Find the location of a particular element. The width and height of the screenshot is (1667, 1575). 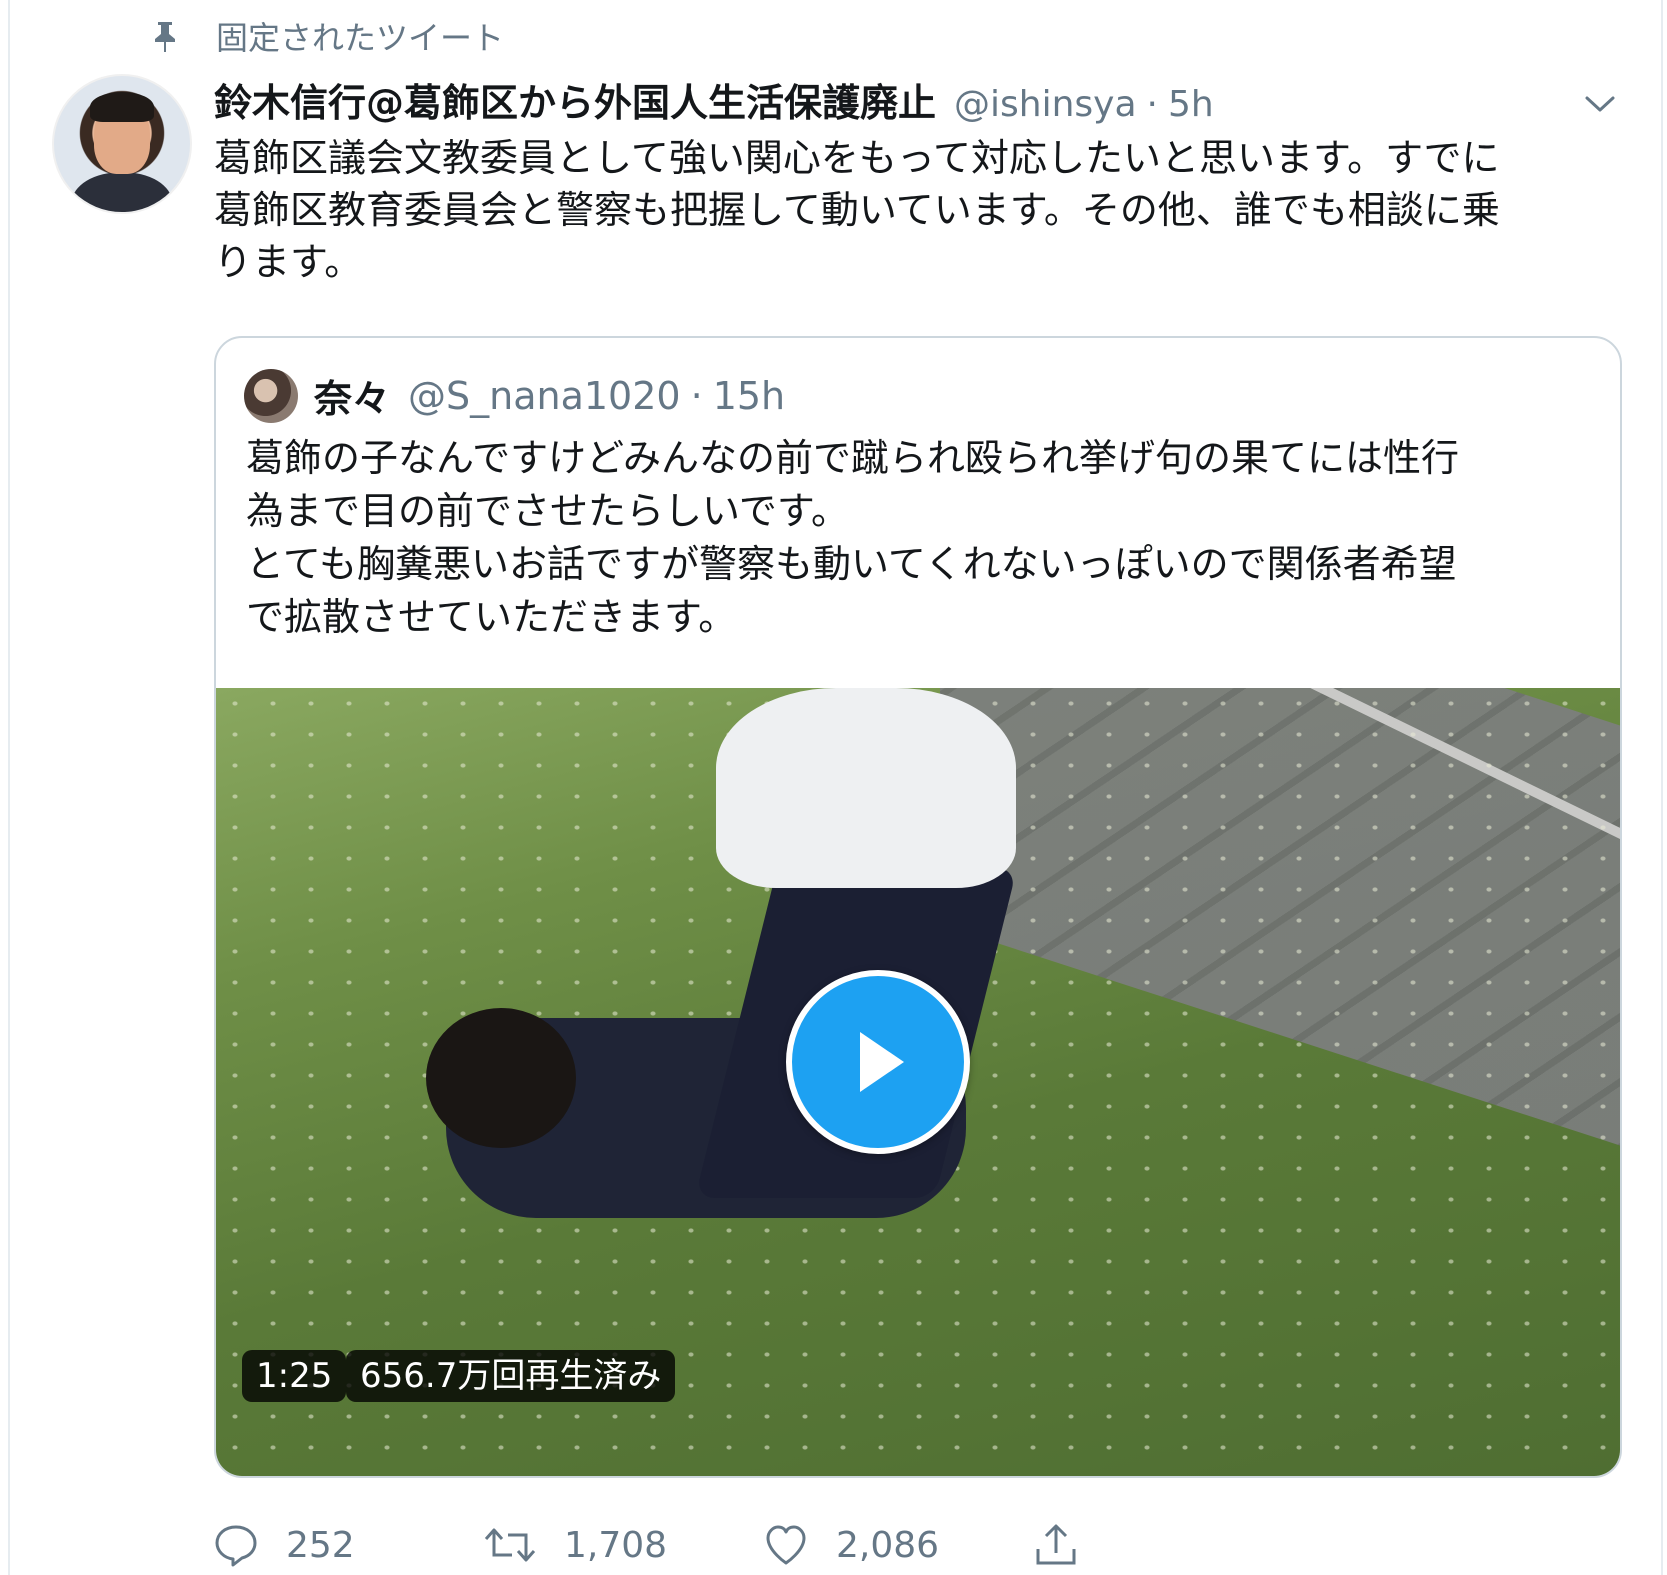

tweet-actions: 252 1,708 2,086 is located at coordinates (924, 1545).